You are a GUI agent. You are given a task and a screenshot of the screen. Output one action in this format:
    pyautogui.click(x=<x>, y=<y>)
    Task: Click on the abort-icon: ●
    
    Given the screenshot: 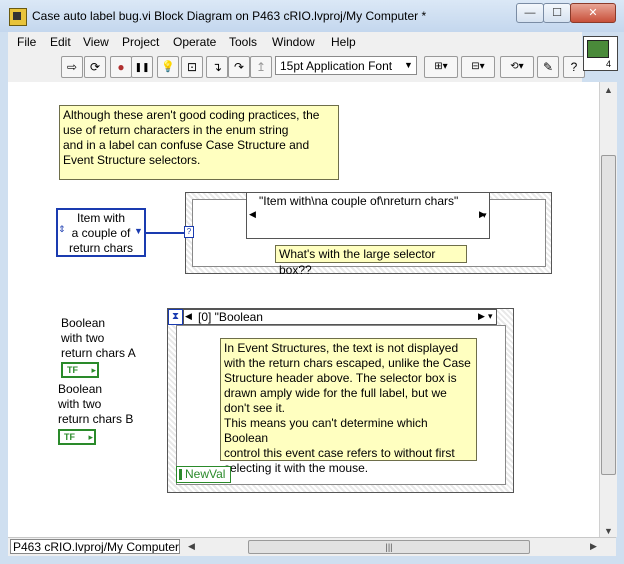 What is the action you would take?
    pyautogui.click(x=121, y=67)
    